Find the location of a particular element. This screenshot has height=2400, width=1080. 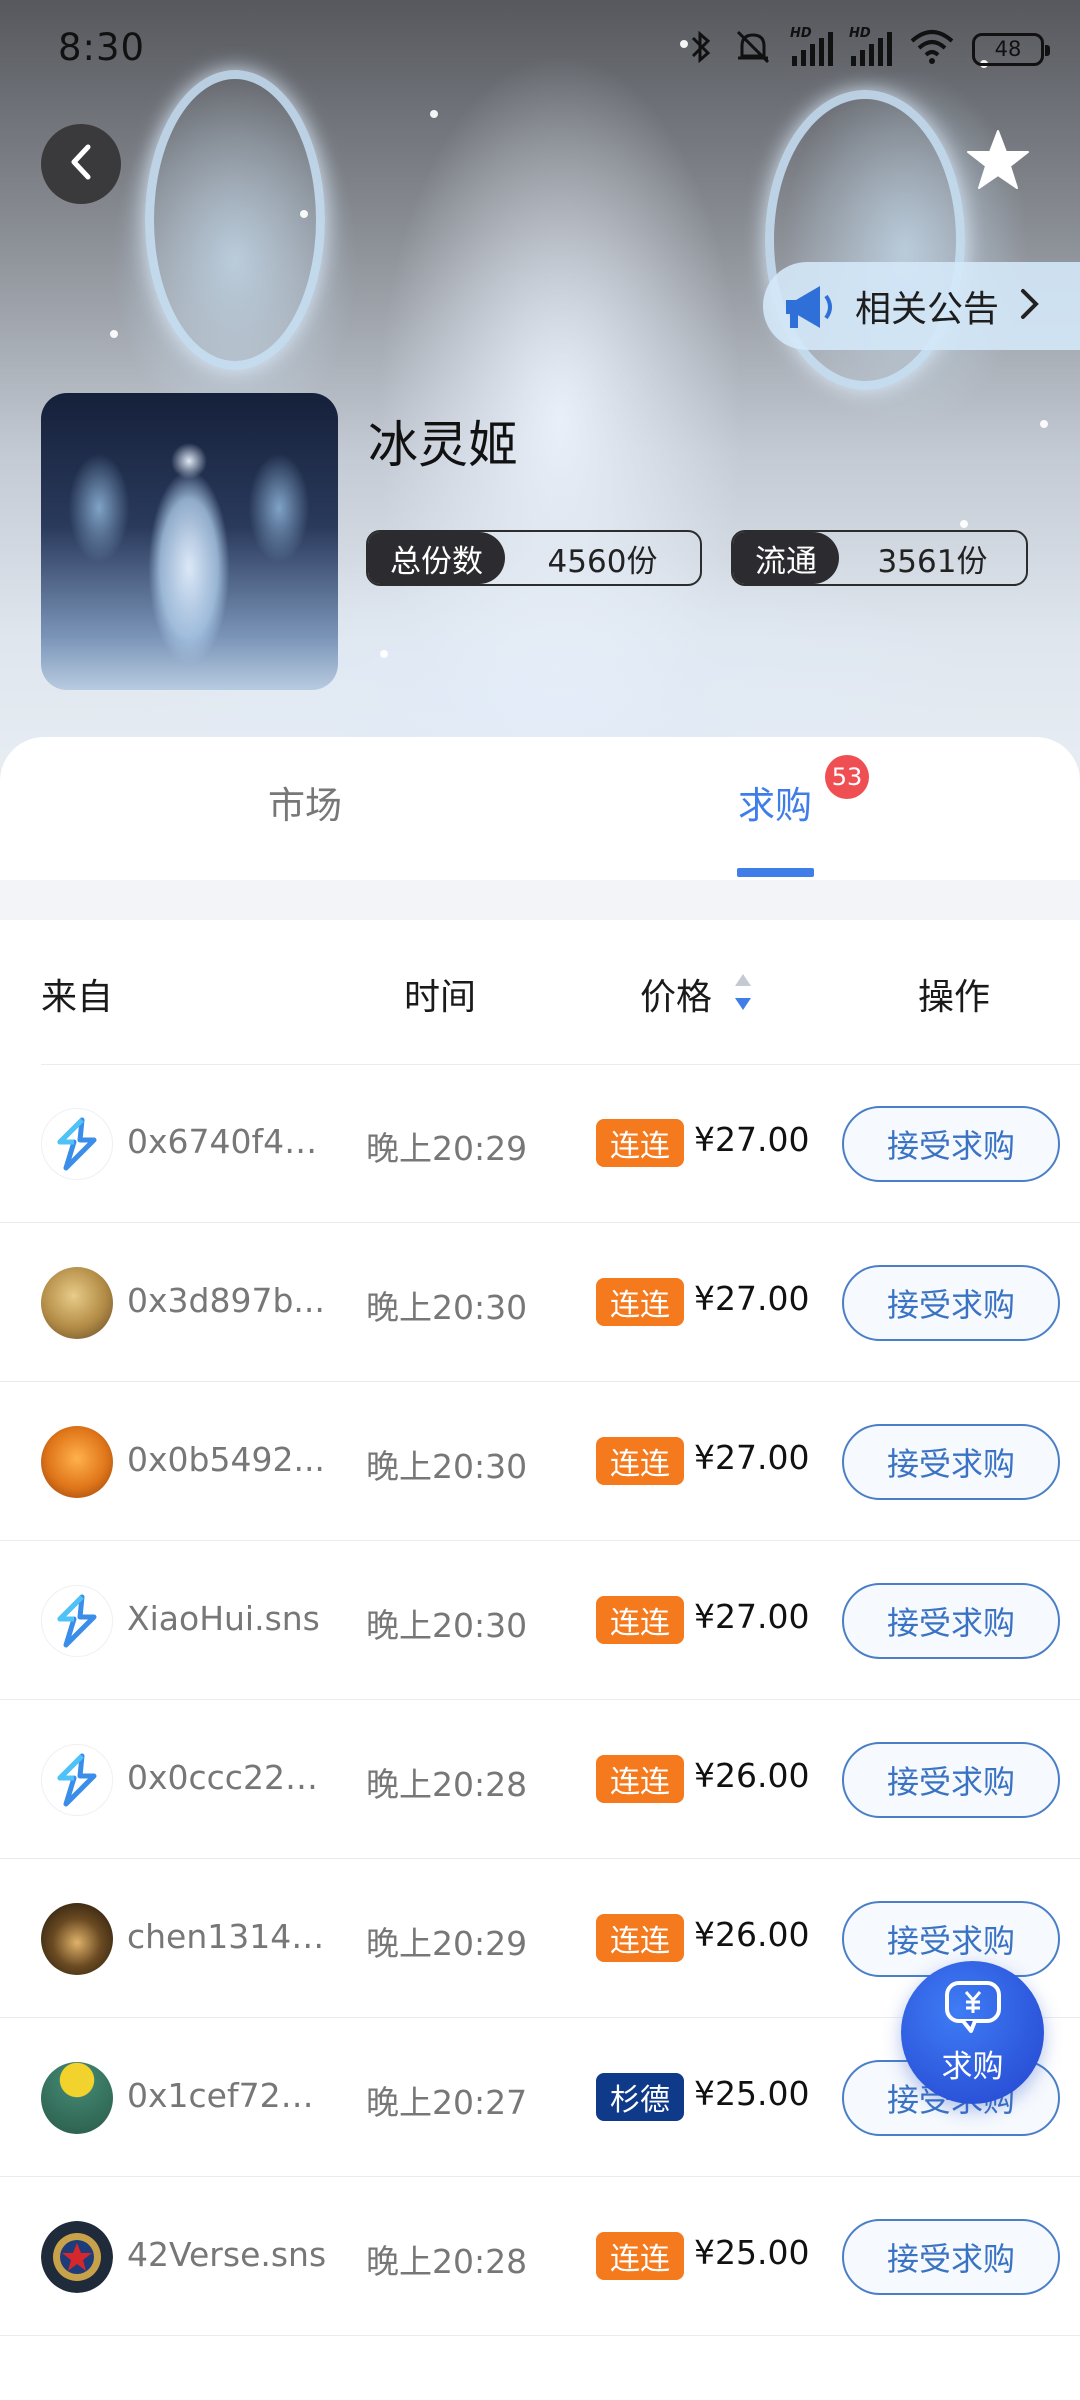

star-icon is located at coordinates (998, 162).